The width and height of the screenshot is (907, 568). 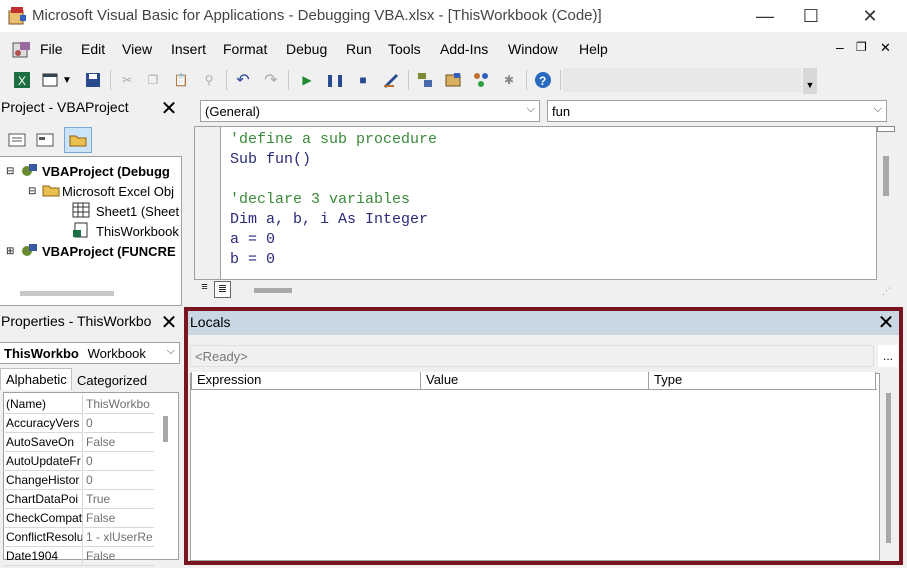 What do you see at coordinates (810, 81) in the screenshot?
I see `toolbar-options-icon: ▼` at bounding box center [810, 81].